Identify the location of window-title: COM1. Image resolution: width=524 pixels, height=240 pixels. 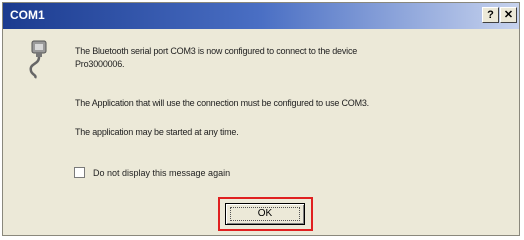
(27, 15).